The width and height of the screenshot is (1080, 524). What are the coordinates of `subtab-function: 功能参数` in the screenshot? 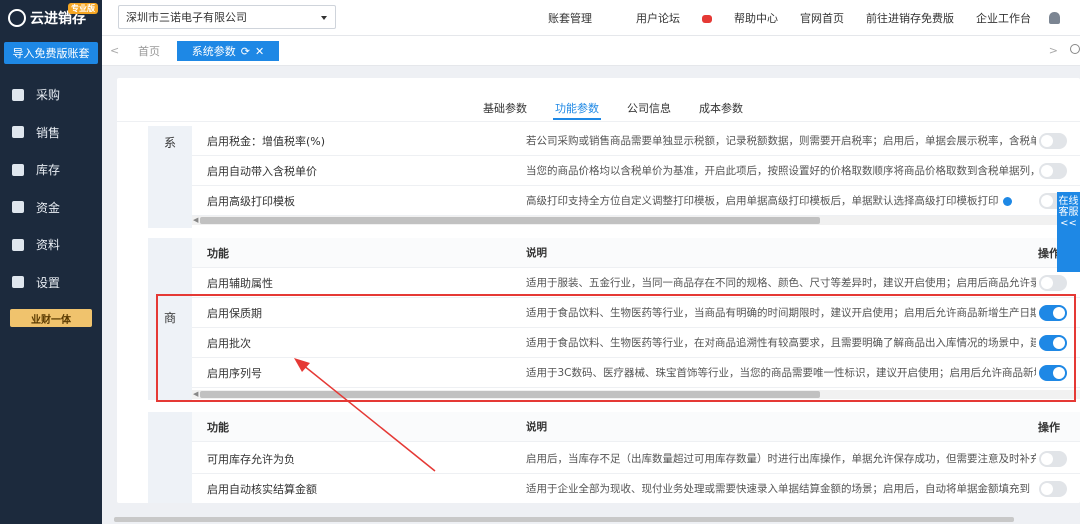 It's located at (577, 110).